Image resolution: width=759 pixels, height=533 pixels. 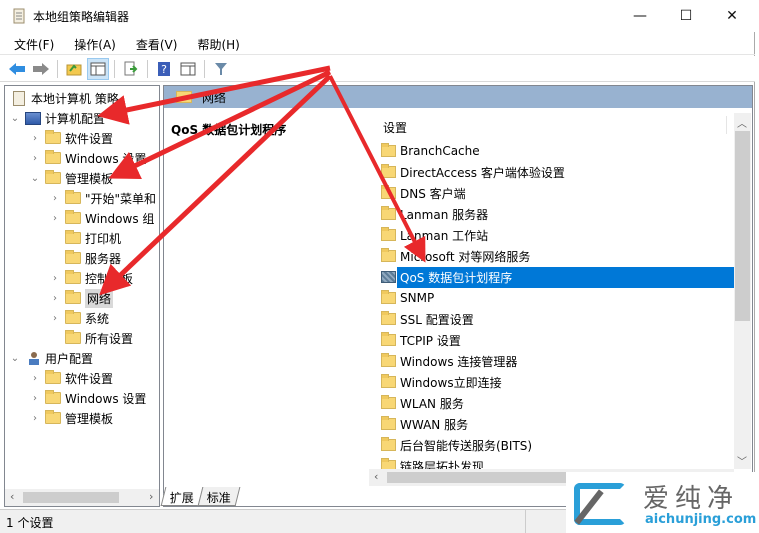 I want to click on watermark-text-en: aichunjing.com, so click(x=701, y=519).